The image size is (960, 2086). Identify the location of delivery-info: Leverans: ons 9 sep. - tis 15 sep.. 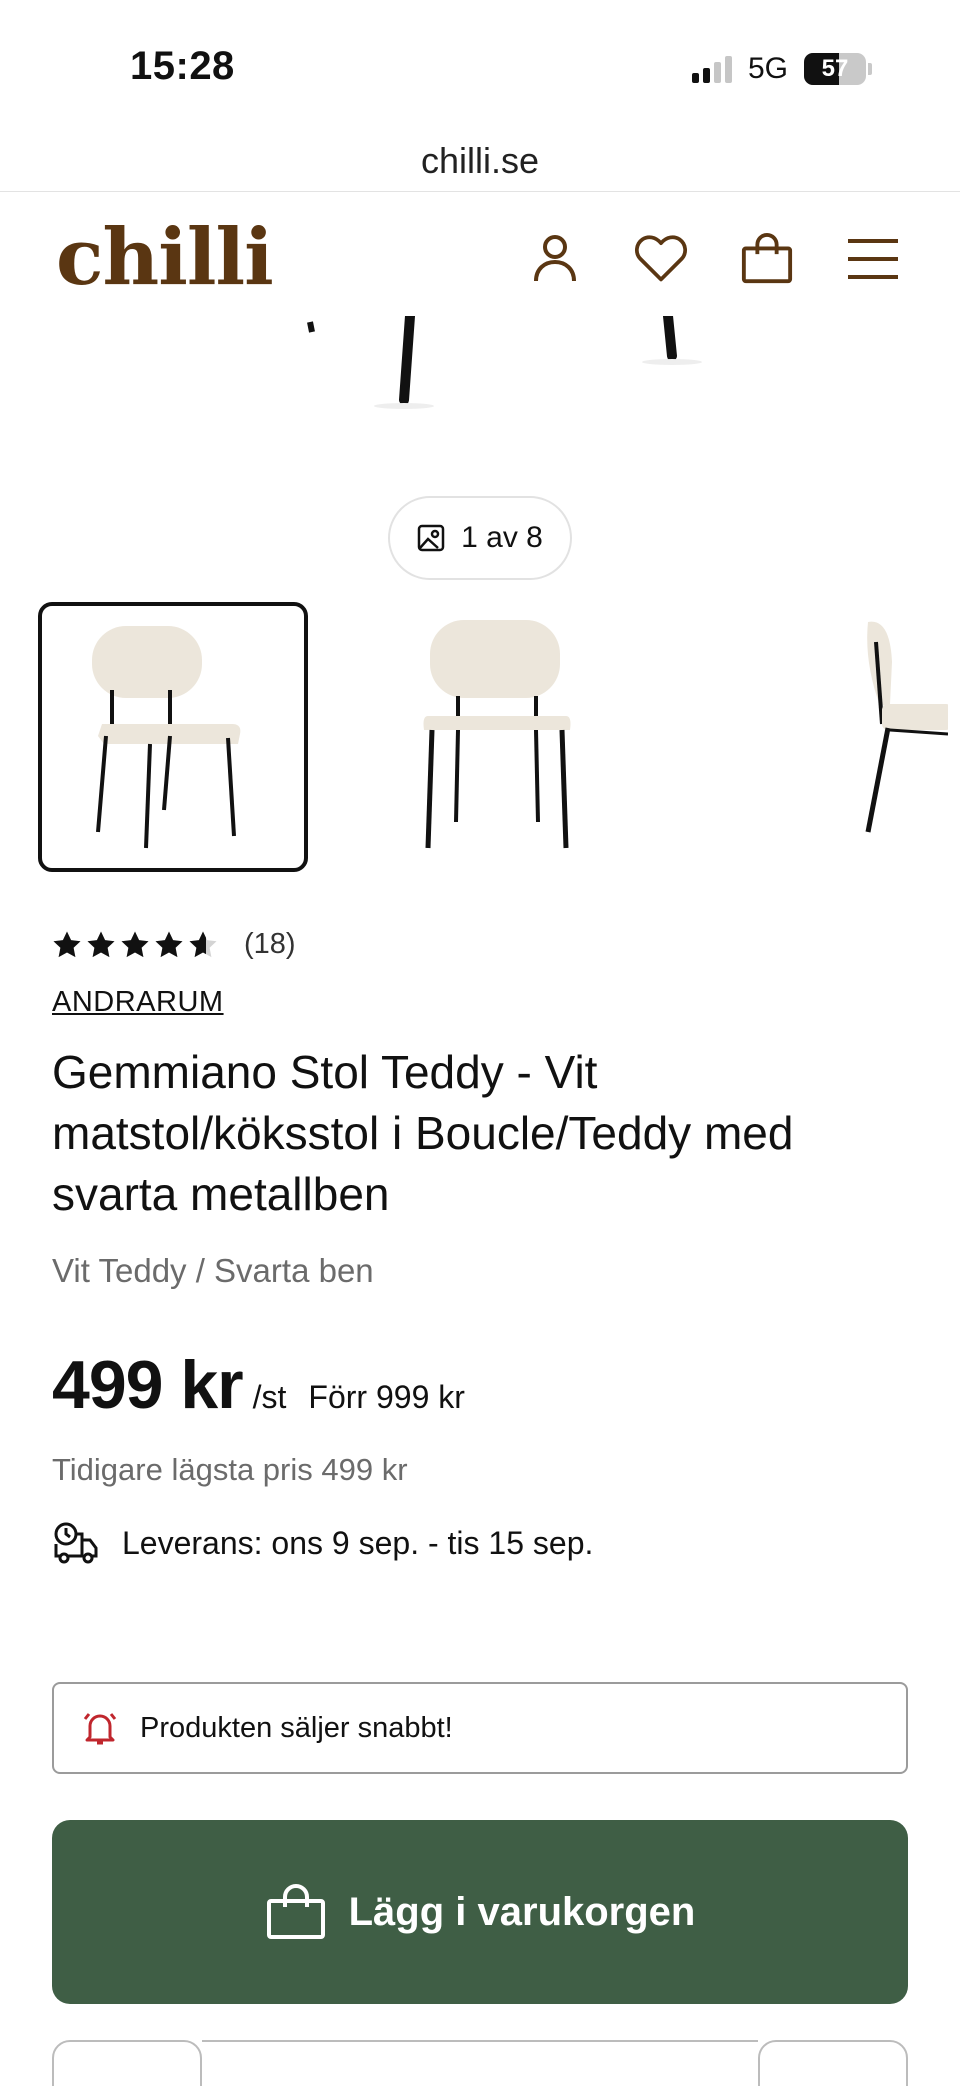
(322, 1543).